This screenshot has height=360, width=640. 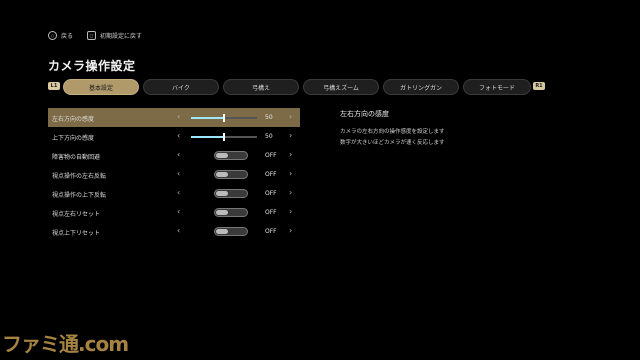 What do you see at coordinates (364, 114) in the screenshot?
I see `description-title: 左右方向の感度` at bounding box center [364, 114].